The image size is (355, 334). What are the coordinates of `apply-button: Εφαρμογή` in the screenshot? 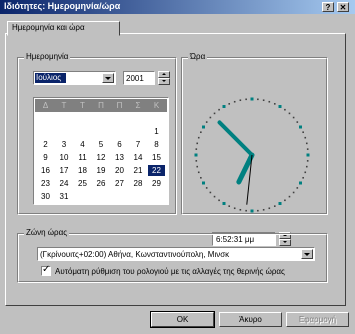 It's located at (317, 319).